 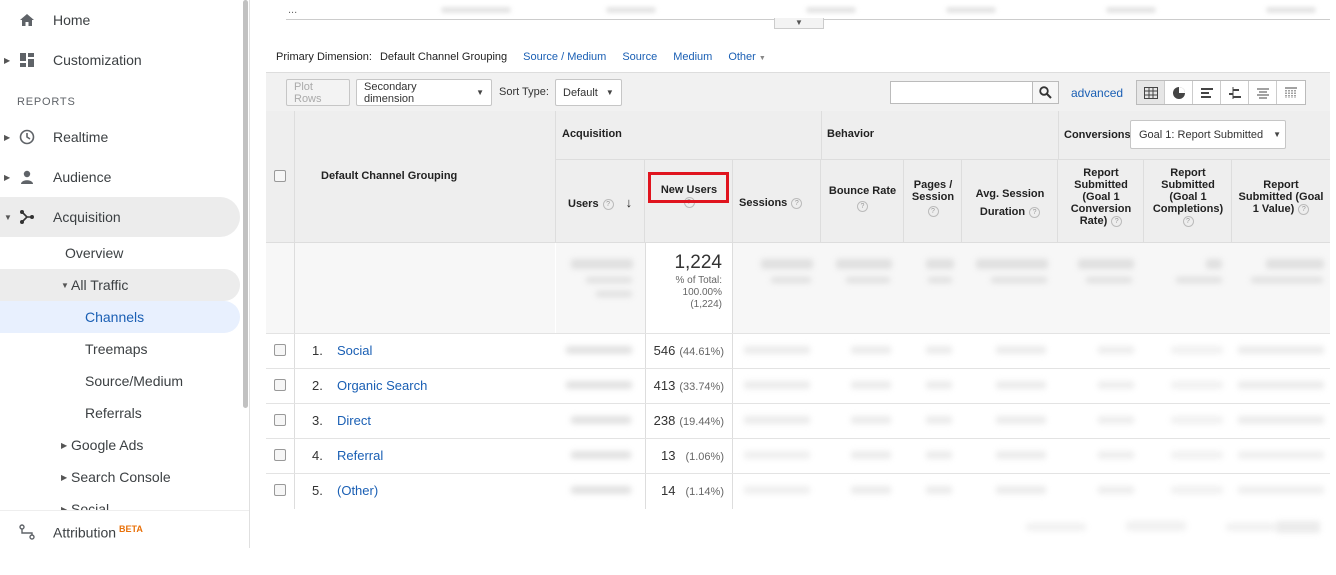 I want to click on dropdown-arrow-icon: ▼, so click(x=1277, y=134).